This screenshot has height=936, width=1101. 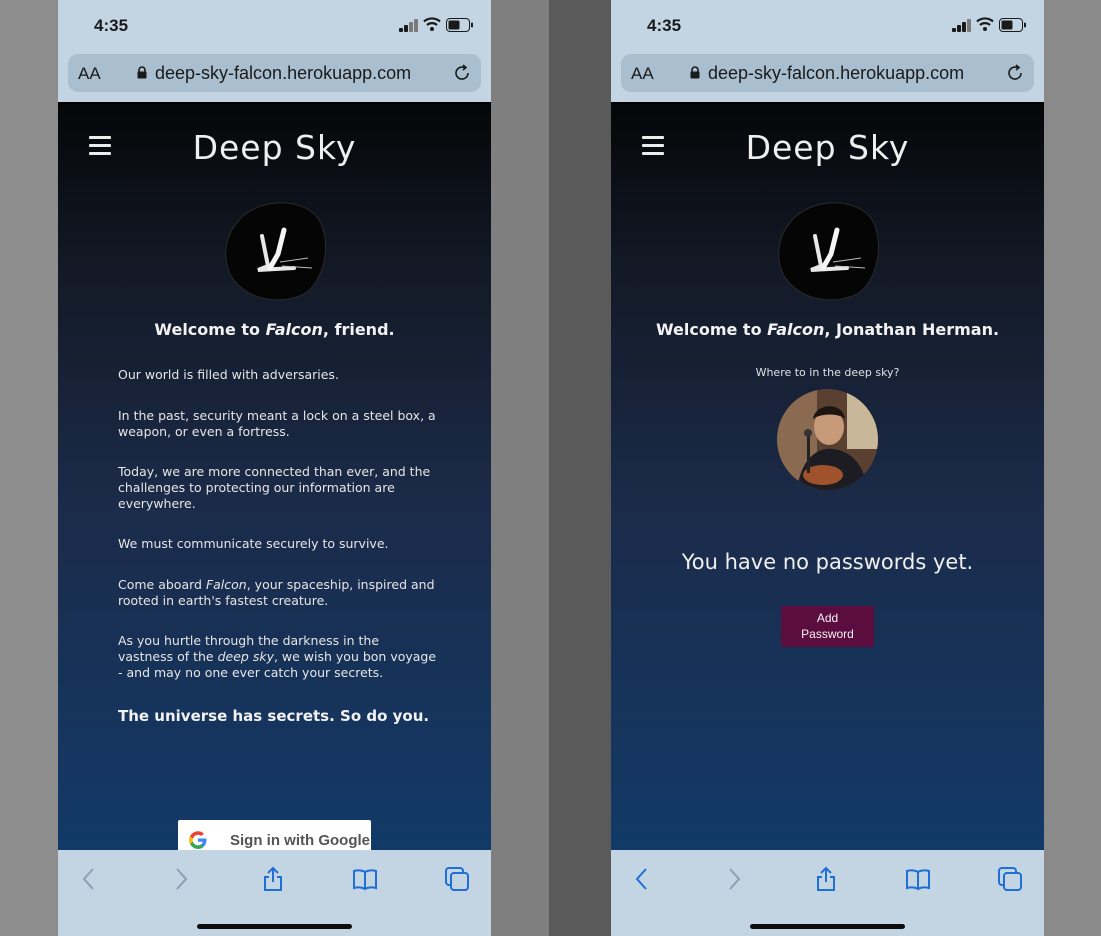 What do you see at coordinates (580, 468) in the screenshot?
I see `gutter-shade` at bounding box center [580, 468].